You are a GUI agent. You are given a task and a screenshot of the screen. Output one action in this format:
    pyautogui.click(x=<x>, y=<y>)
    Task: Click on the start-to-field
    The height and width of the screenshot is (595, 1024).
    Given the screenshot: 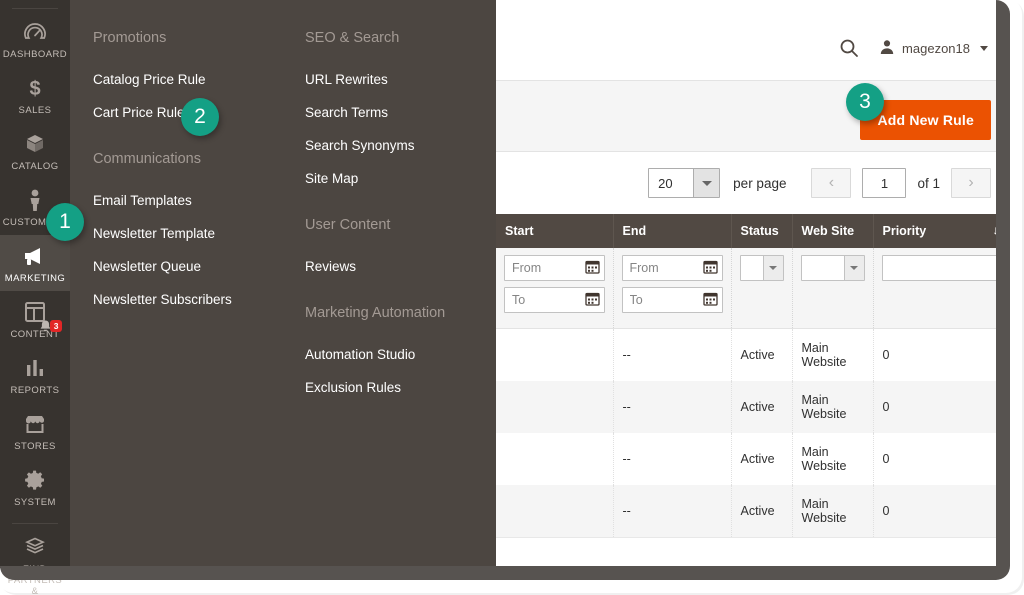 What is the action you would take?
    pyautogui.click(x=554, y=300)
    